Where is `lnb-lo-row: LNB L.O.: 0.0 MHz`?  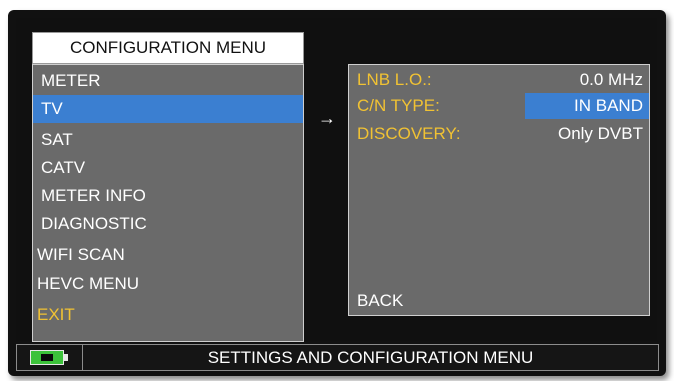
lnb-lo-row: LNB L.O.: 0.0 MHz is located at coordinates (499, 80).